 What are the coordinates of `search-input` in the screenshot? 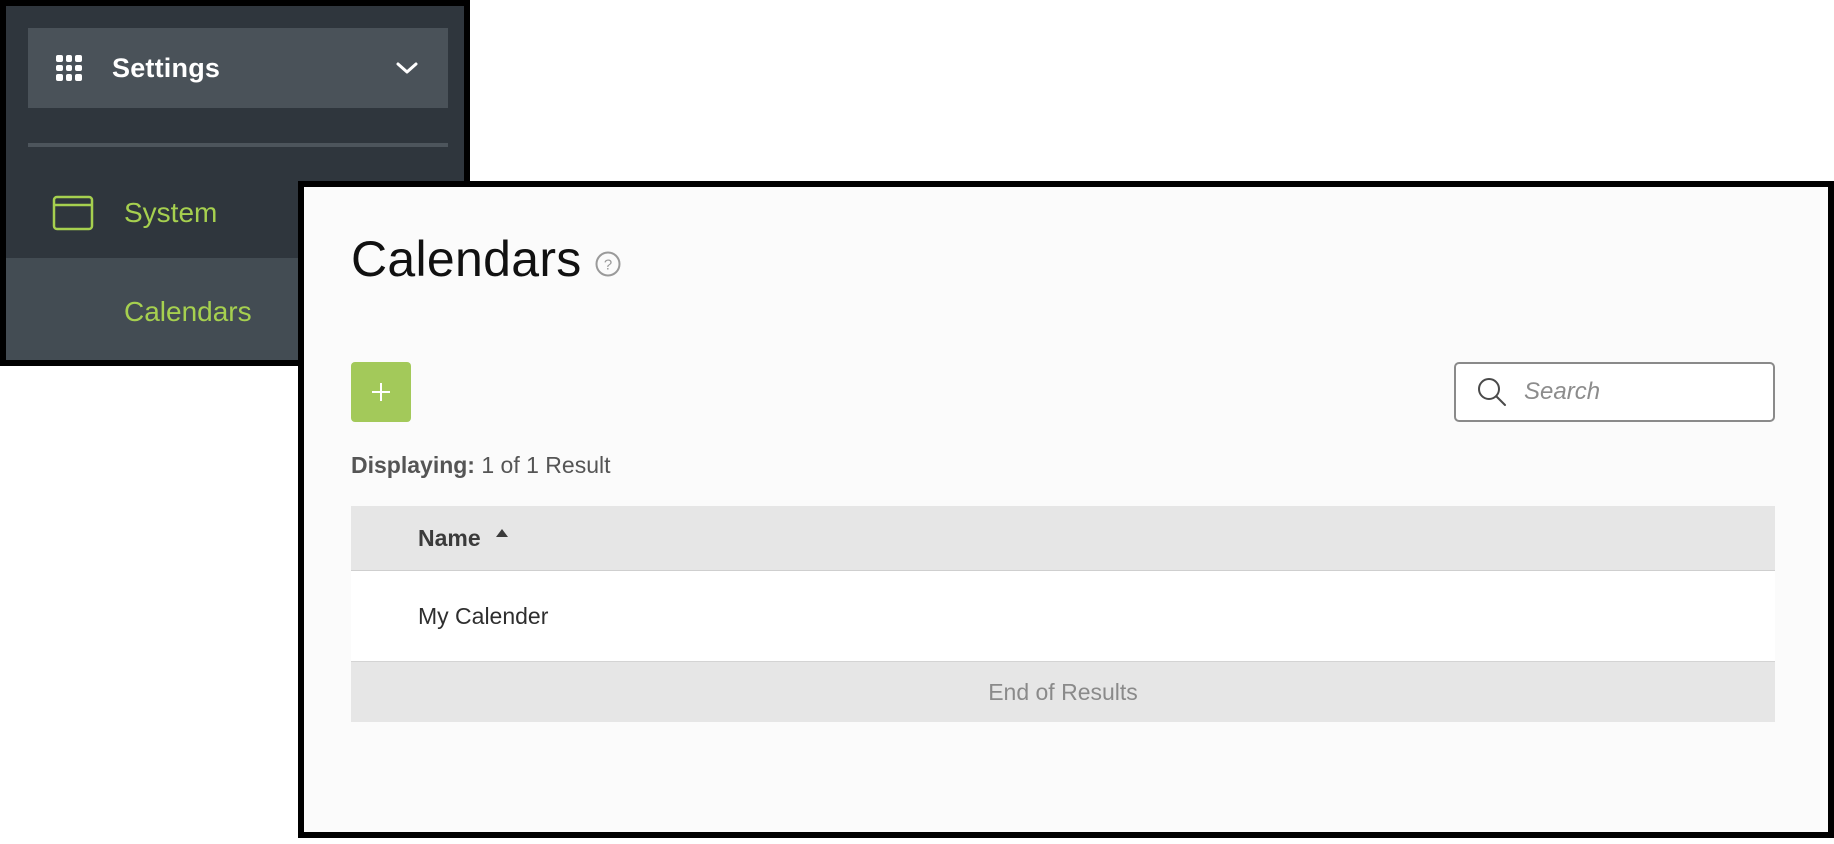 It's located at (1632, 392).